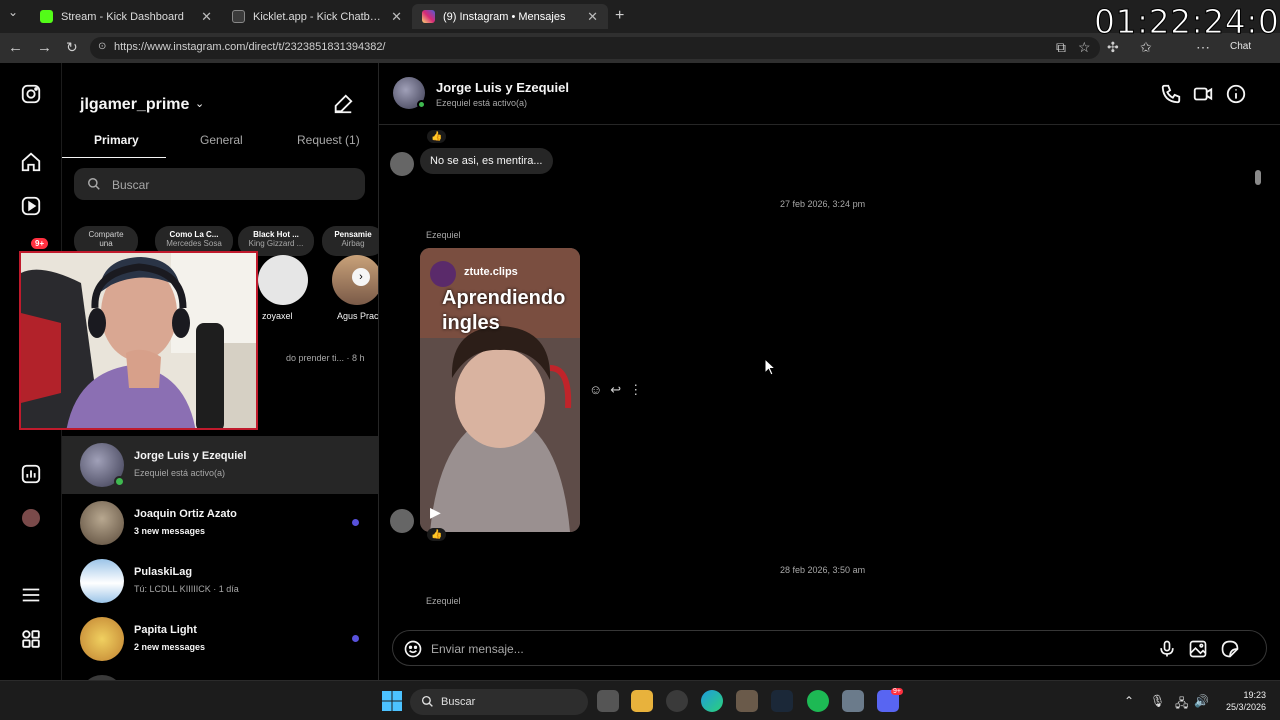 This screenshot has height=720, width=1280. What do you see at coordinates (32, 207) in the screenshot?
I see `reels-icon` at bounding box center [32, 207].